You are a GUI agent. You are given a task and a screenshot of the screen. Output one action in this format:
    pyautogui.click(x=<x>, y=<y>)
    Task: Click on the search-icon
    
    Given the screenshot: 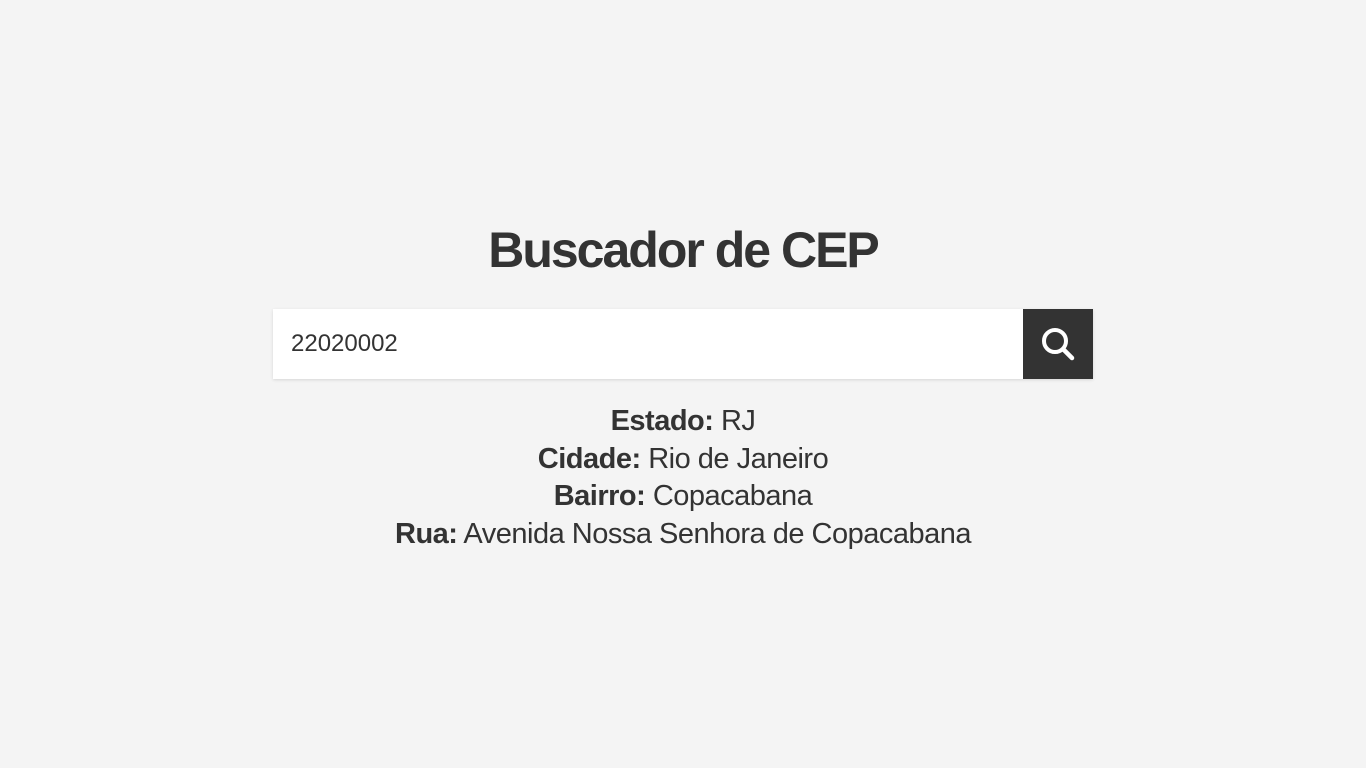 What is the action you would take?
    pyautogui.click(x=1058, y=344)
    